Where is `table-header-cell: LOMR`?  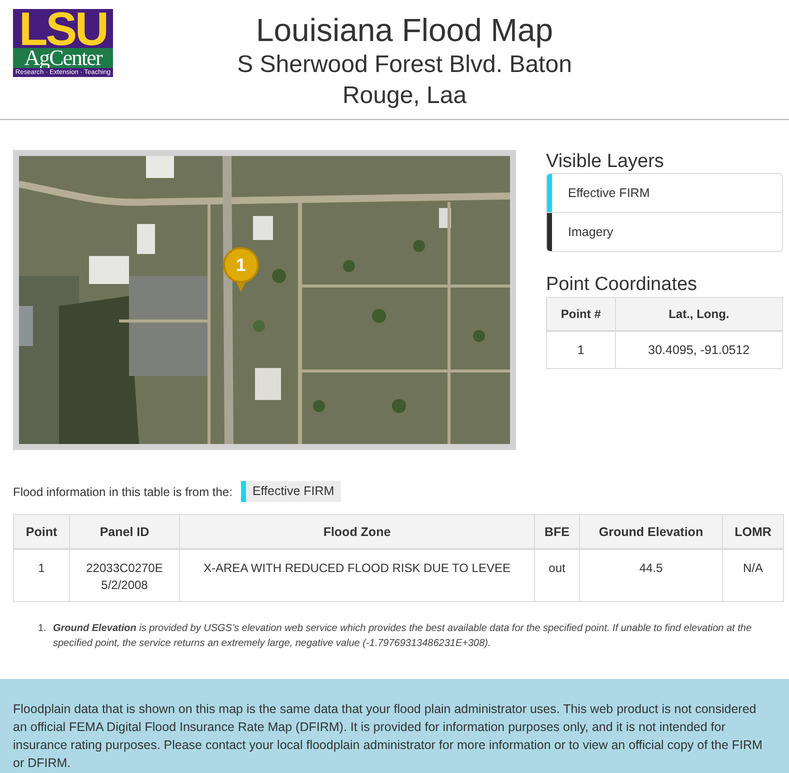 table-header-cell: LOMR is located at coordinates (753, 531).